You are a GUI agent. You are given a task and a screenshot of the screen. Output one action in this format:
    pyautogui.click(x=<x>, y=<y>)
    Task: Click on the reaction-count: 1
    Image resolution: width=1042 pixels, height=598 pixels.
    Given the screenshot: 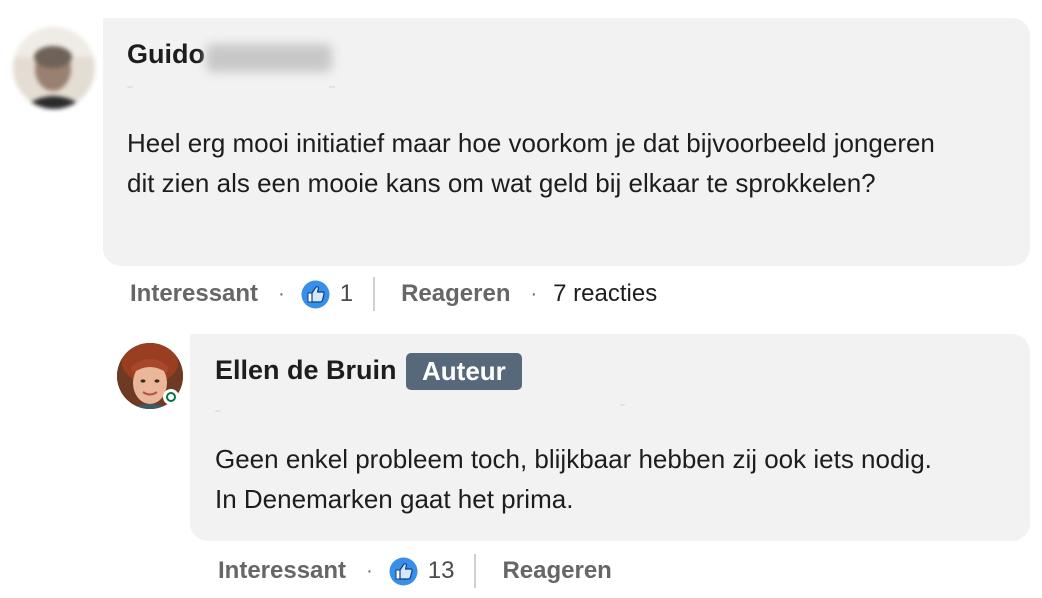 What is the action you would take?
    pyautogui.click(x=346, y=294)
    